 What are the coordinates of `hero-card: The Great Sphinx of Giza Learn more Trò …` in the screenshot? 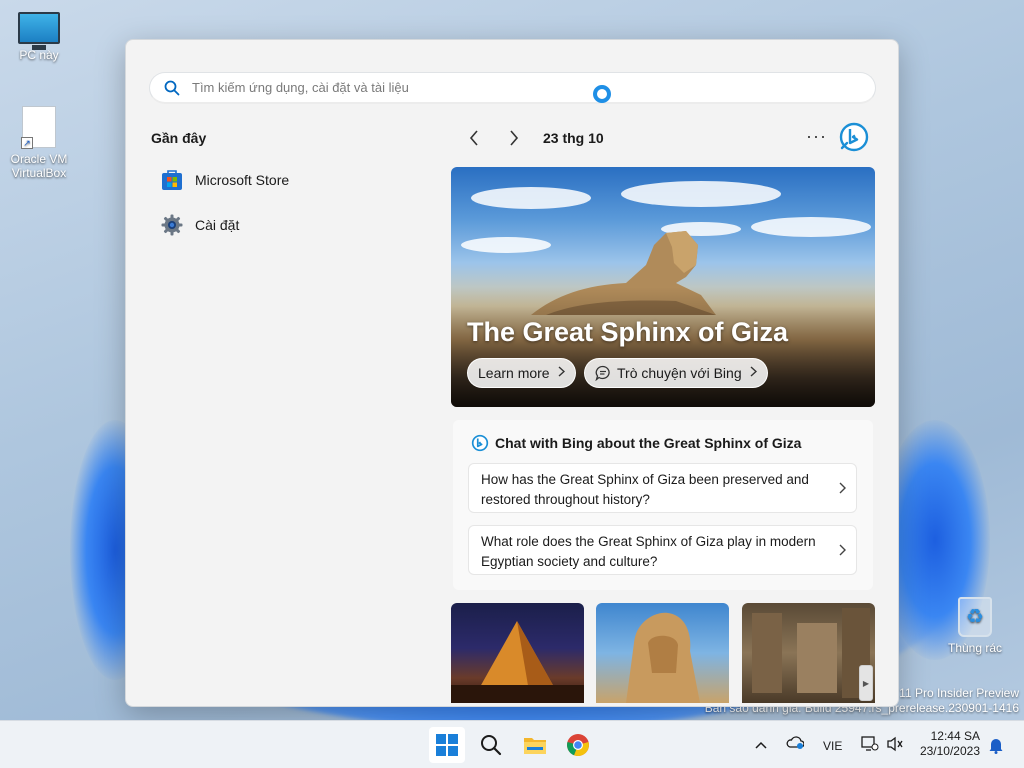 It's located at (663, 287).